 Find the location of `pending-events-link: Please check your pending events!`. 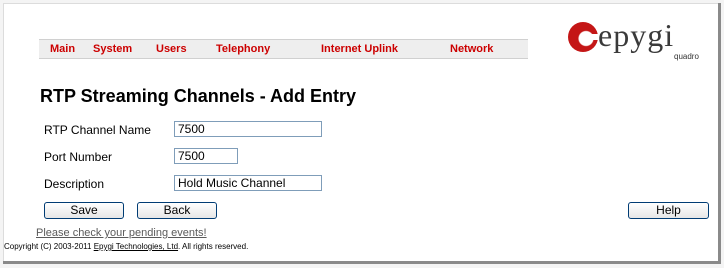

pending-events-link: Please check your pending events! is located at coordinates (121, 233).